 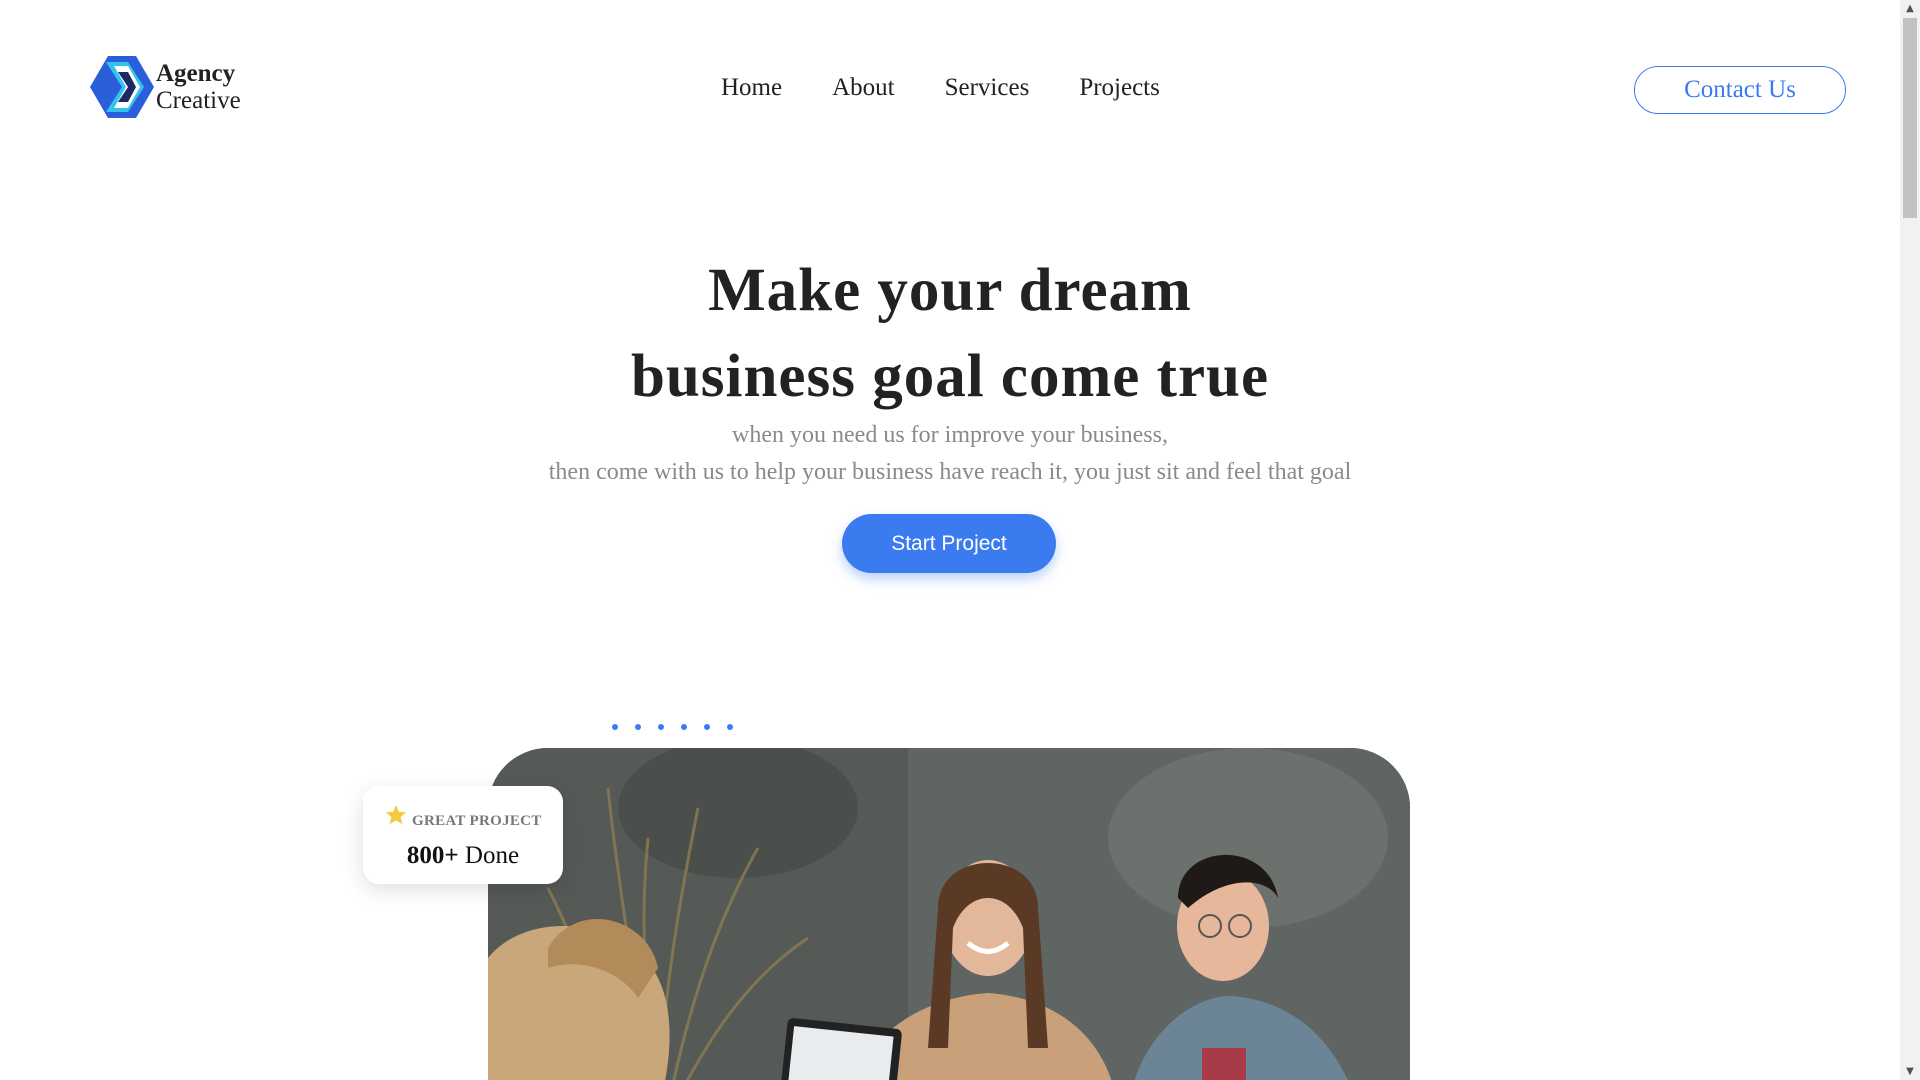 What do you see at coordinates (477, 821) in the screenshot?
I see `badge-label: GREAT PROJECT` at bounding box center [477, 821].